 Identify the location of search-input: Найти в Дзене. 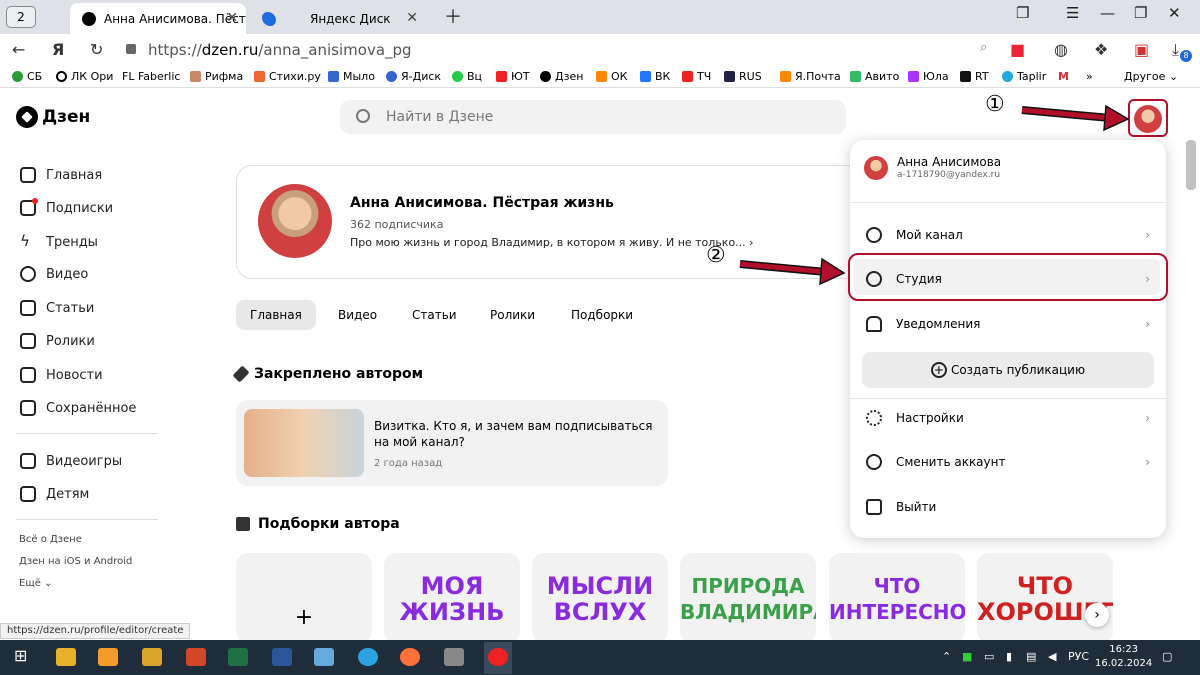
(593, 117).